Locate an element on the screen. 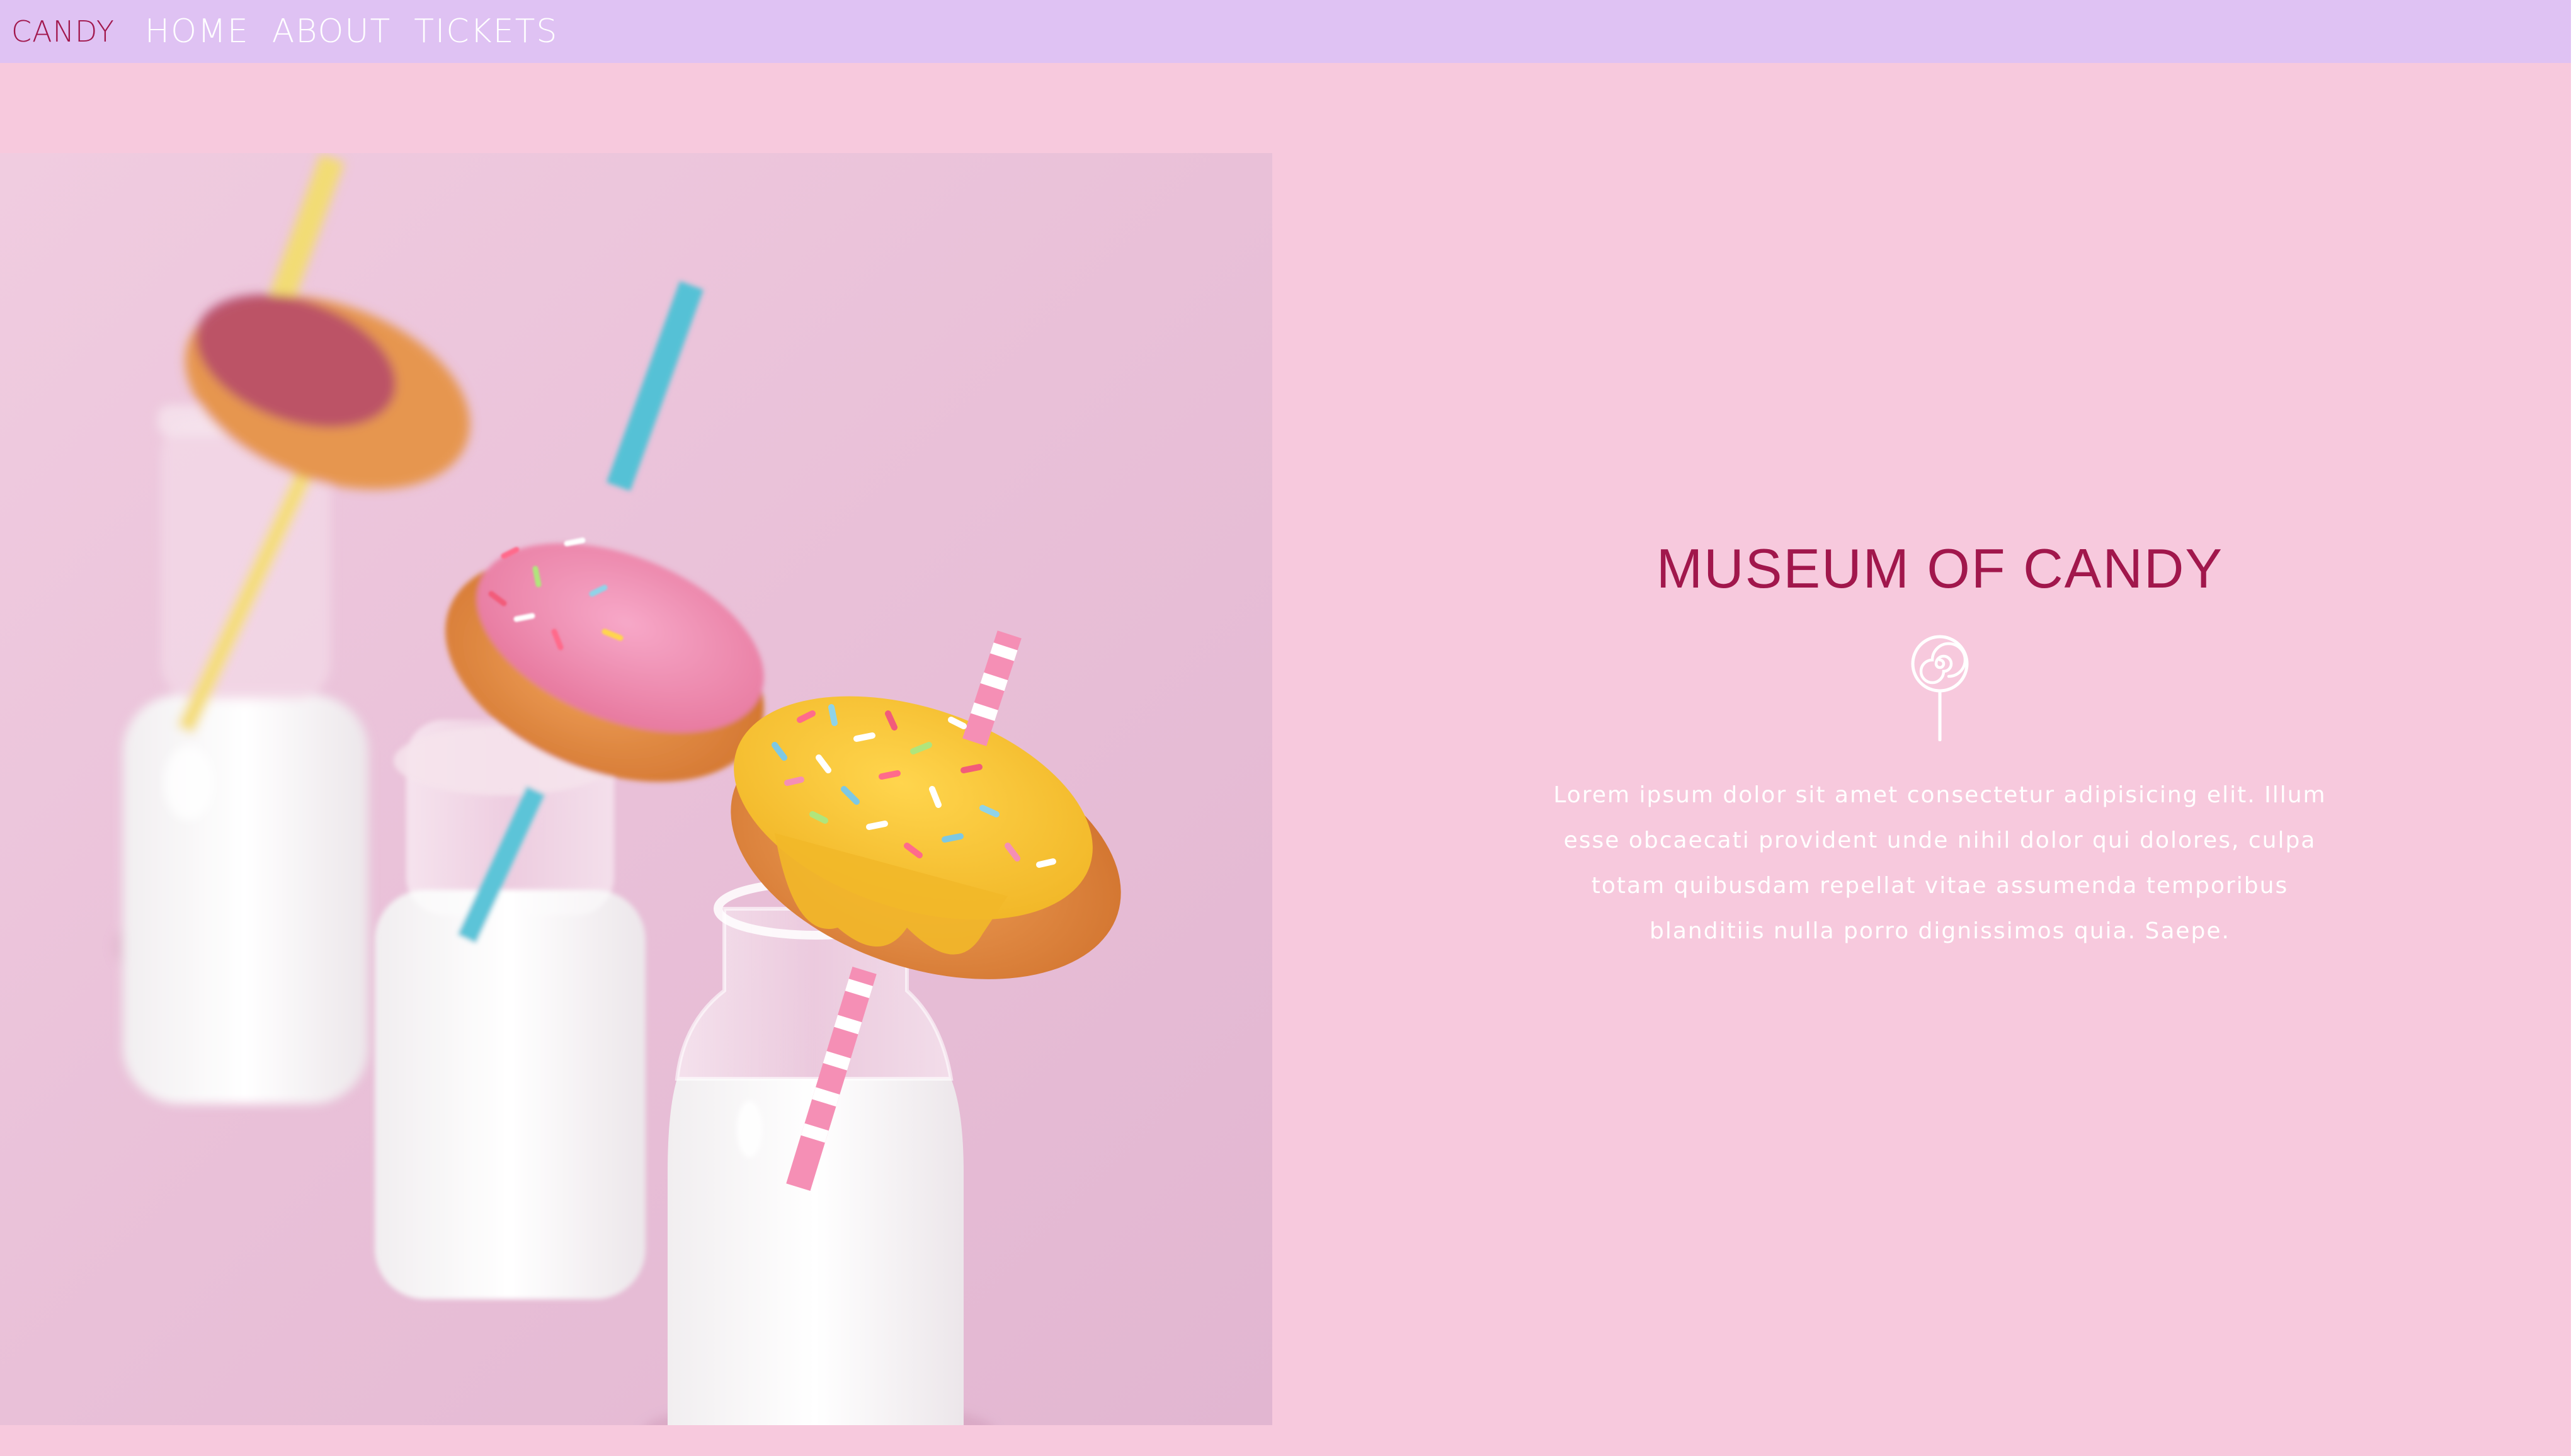 Image resolution: width=2576 pixels, height=1456 pixels. nav-links: HOME ABOUT TICKETS is located at coordinates (363, 31).